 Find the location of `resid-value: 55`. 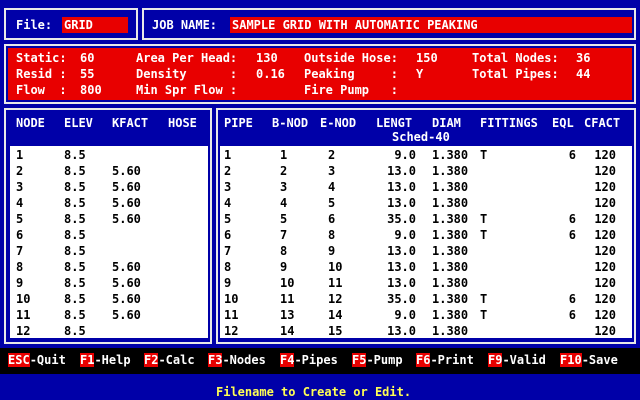

resid-value: 55 is located at coordinates (87, 74).